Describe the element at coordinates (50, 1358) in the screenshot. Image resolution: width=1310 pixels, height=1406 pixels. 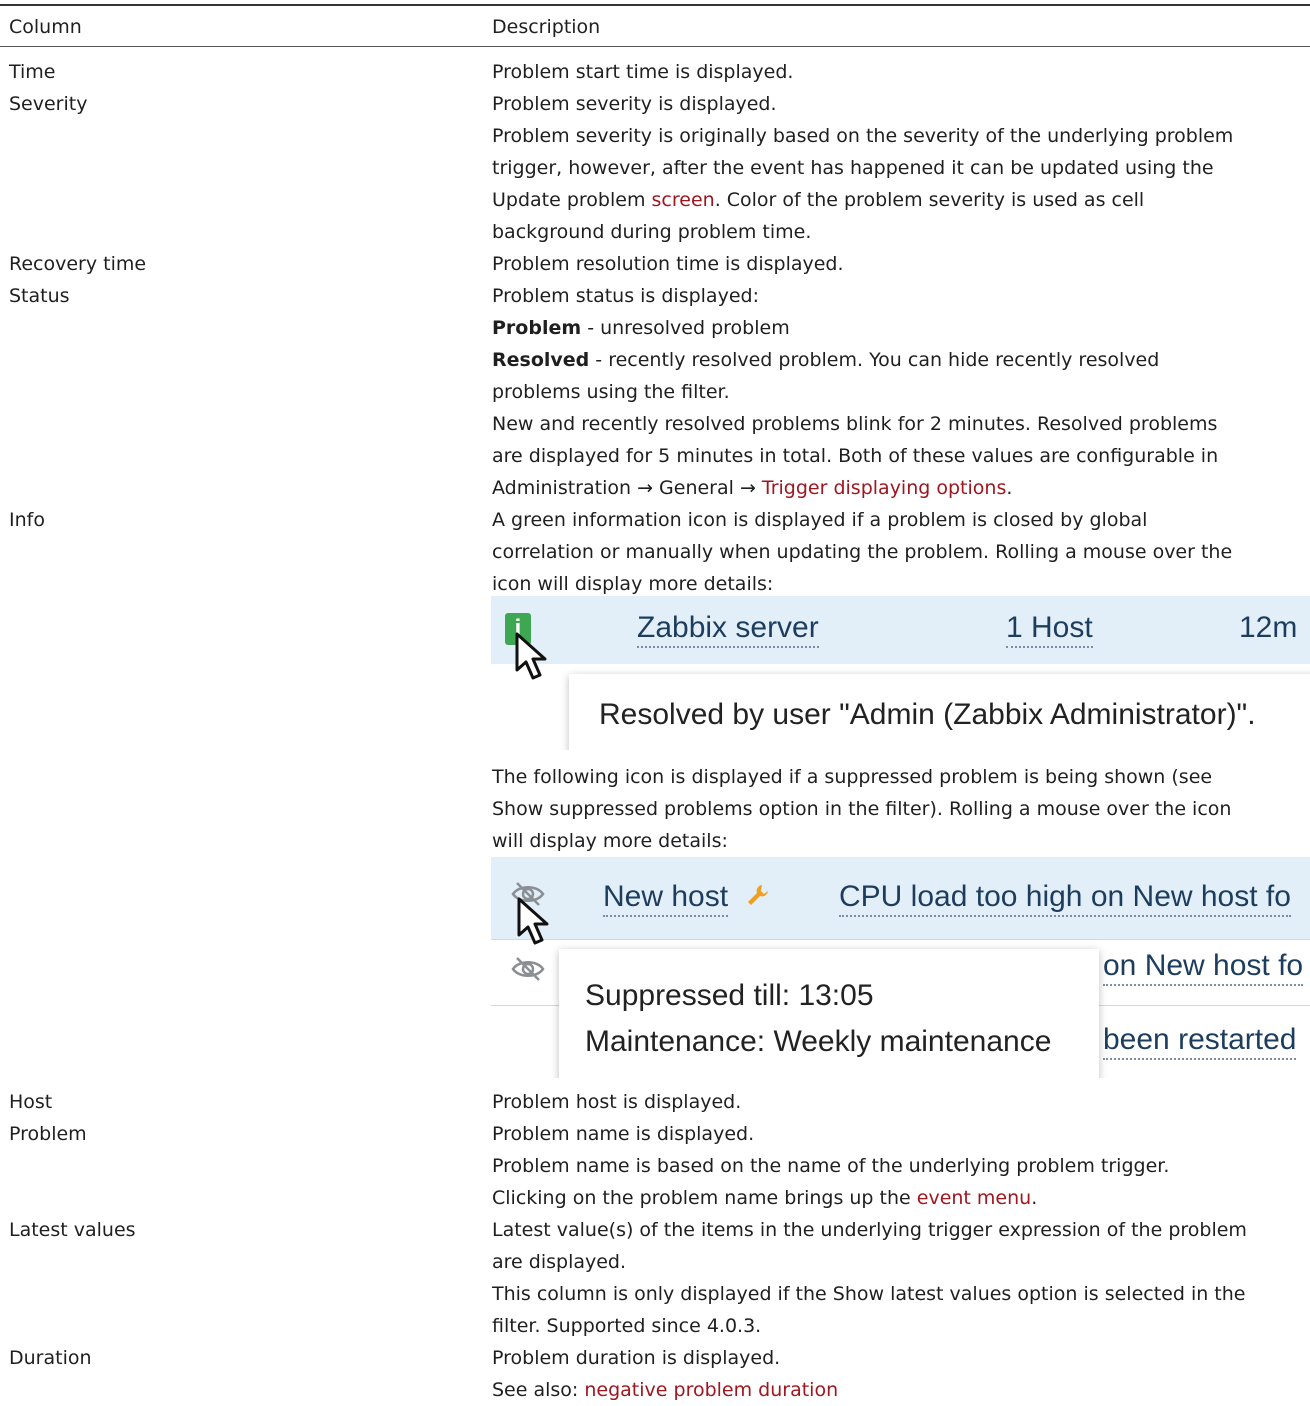
I see `row-name-duration: Duration` at that location.